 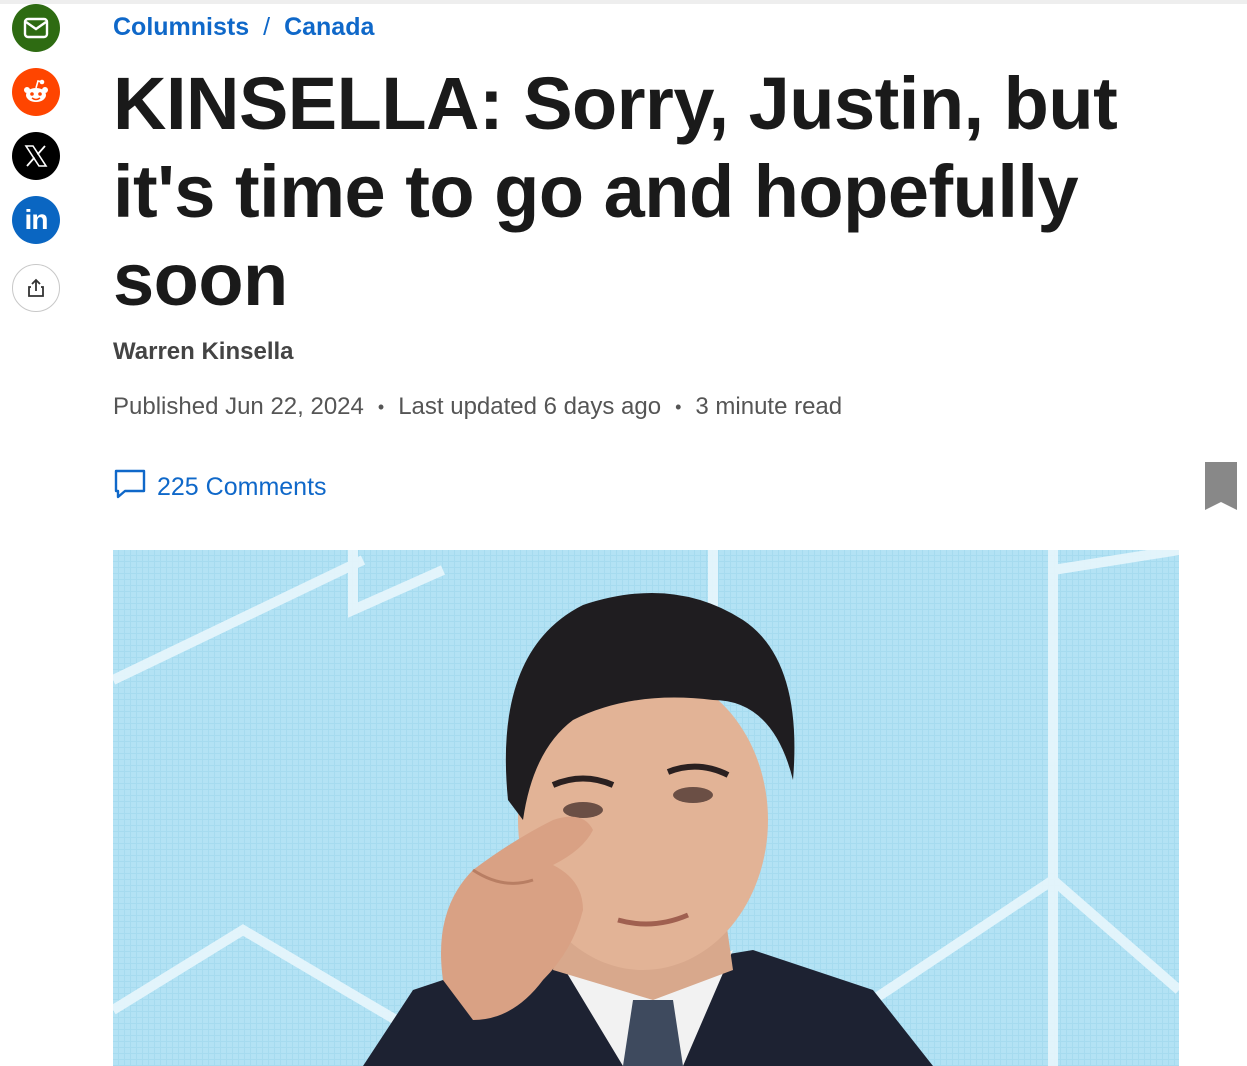 What do you see at coordinates (769, 406) in the screenshot?
I see `read-time: 3 minute read` at bounding box center [769, 406].